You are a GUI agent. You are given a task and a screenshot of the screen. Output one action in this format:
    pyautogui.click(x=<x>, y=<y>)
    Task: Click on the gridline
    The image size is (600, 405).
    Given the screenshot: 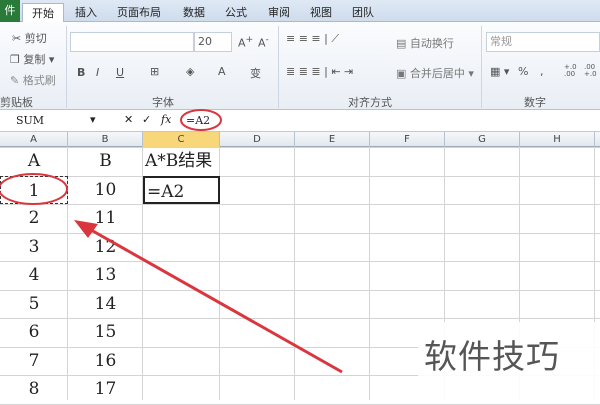 What is the action you would take?
    pyautogui.click(x=300, y=404)
    